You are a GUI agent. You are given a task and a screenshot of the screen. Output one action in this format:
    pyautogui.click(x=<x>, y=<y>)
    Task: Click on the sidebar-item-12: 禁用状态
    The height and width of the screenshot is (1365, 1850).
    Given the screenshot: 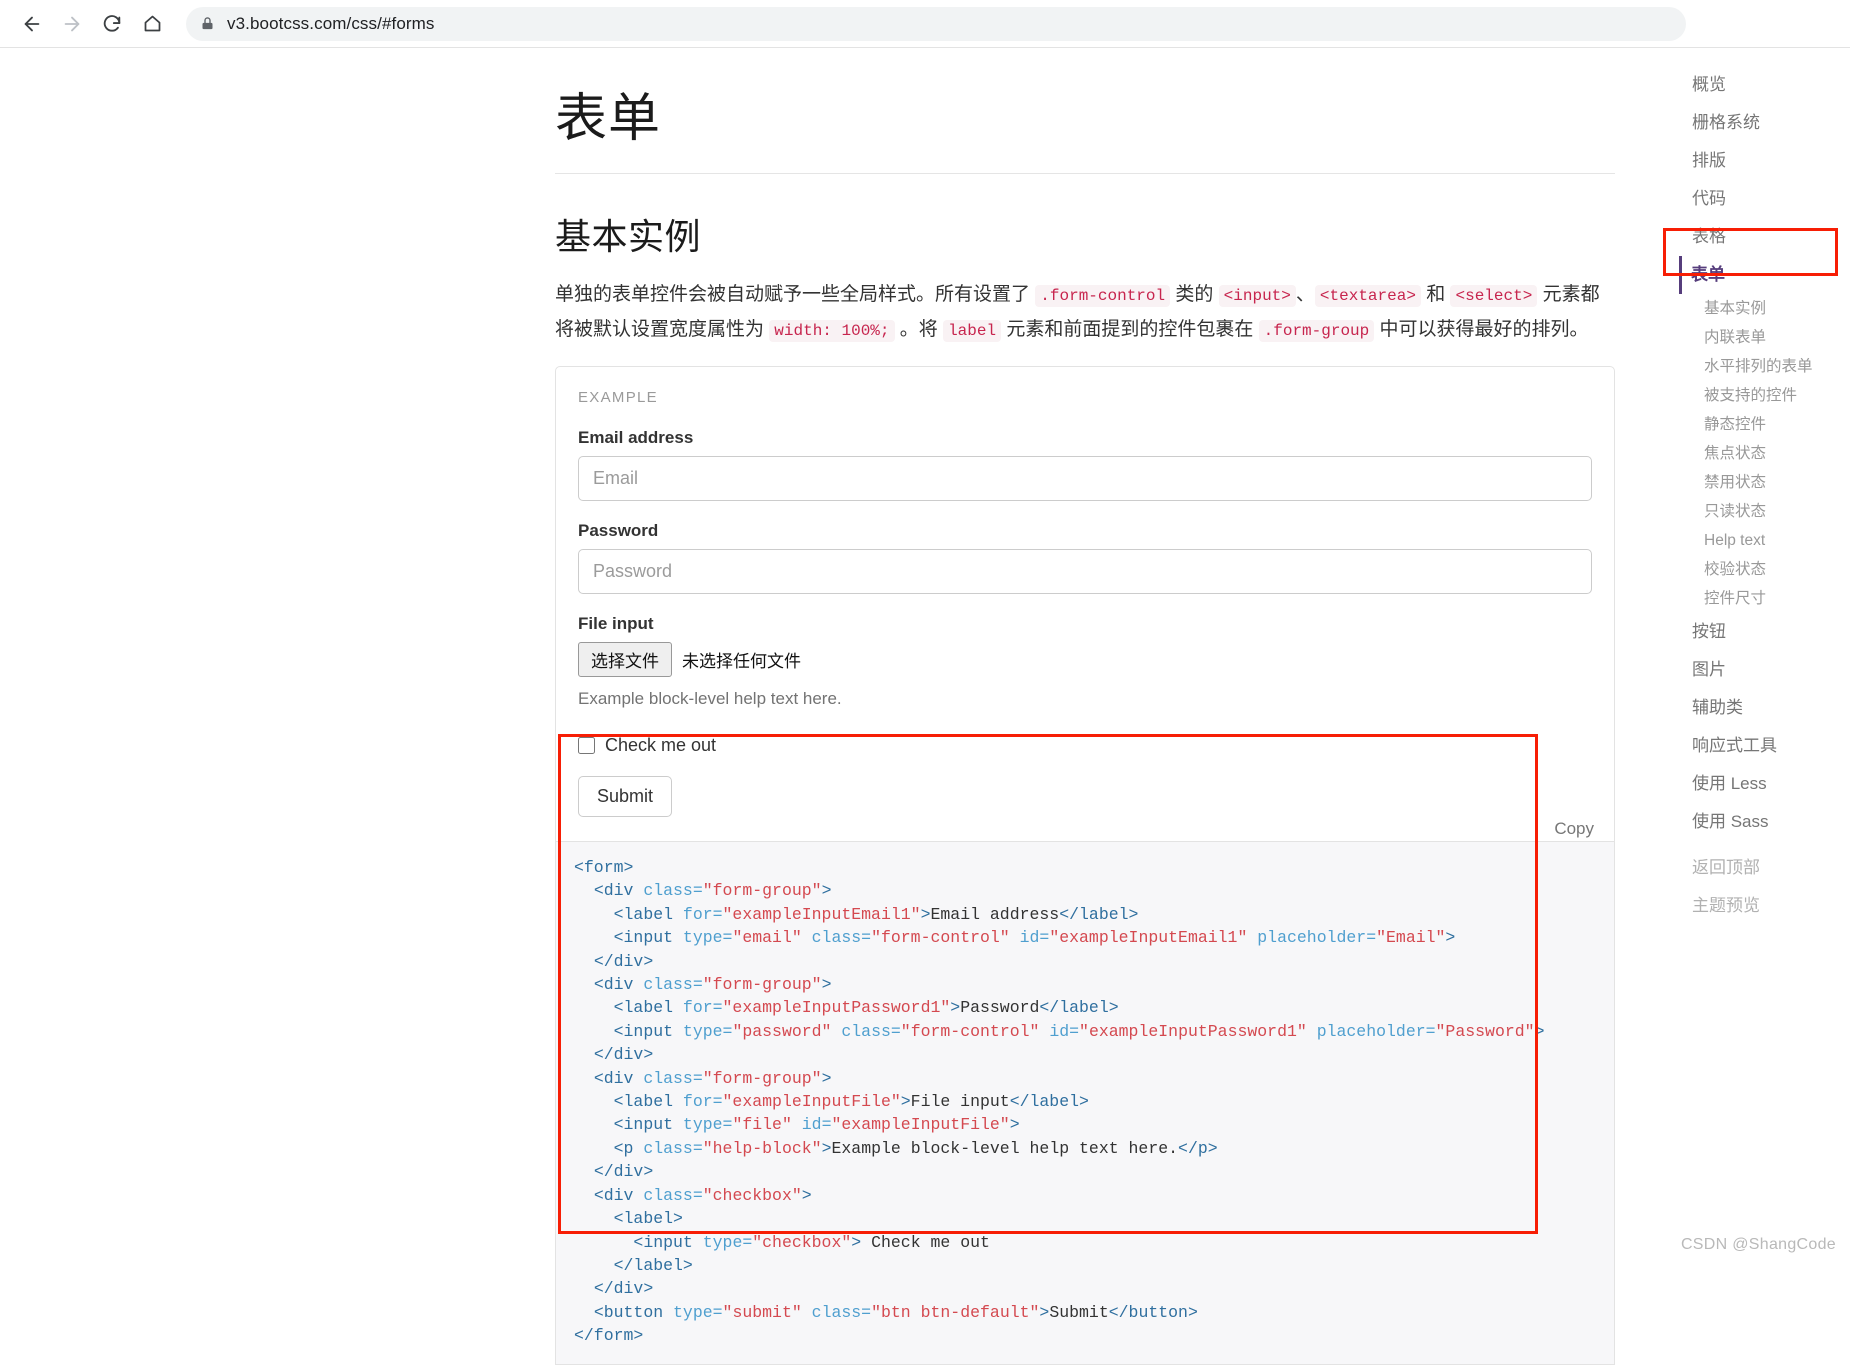 What is the action you would take?
    pyautogui.click(x=1765, y=482)
    